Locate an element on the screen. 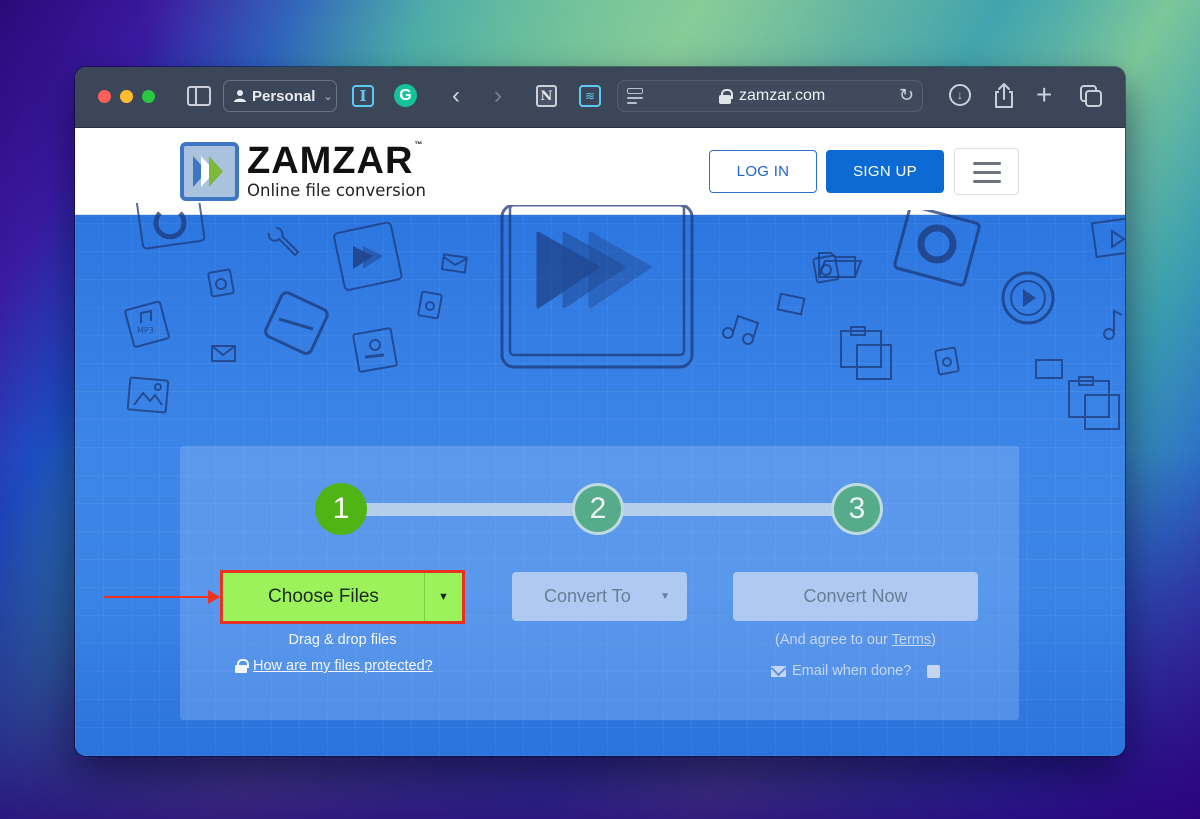 Image resolution: width=1200 pixels, height=819 pixels. terms-prefix: (And agree to our is located at coordinates (833, 640).